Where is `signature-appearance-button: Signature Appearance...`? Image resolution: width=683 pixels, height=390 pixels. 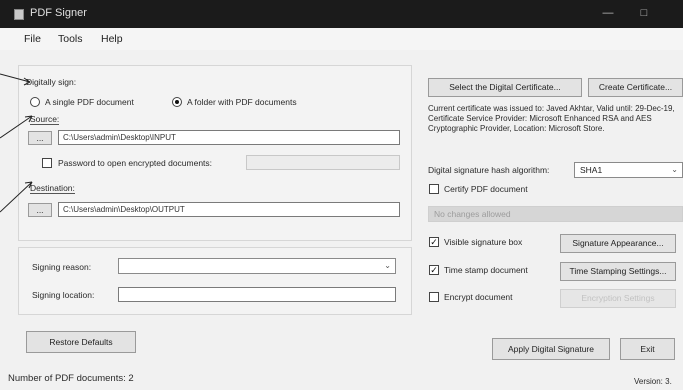
signature-appearance-button: Signature Appearance... is located at coordinates (618, 243).